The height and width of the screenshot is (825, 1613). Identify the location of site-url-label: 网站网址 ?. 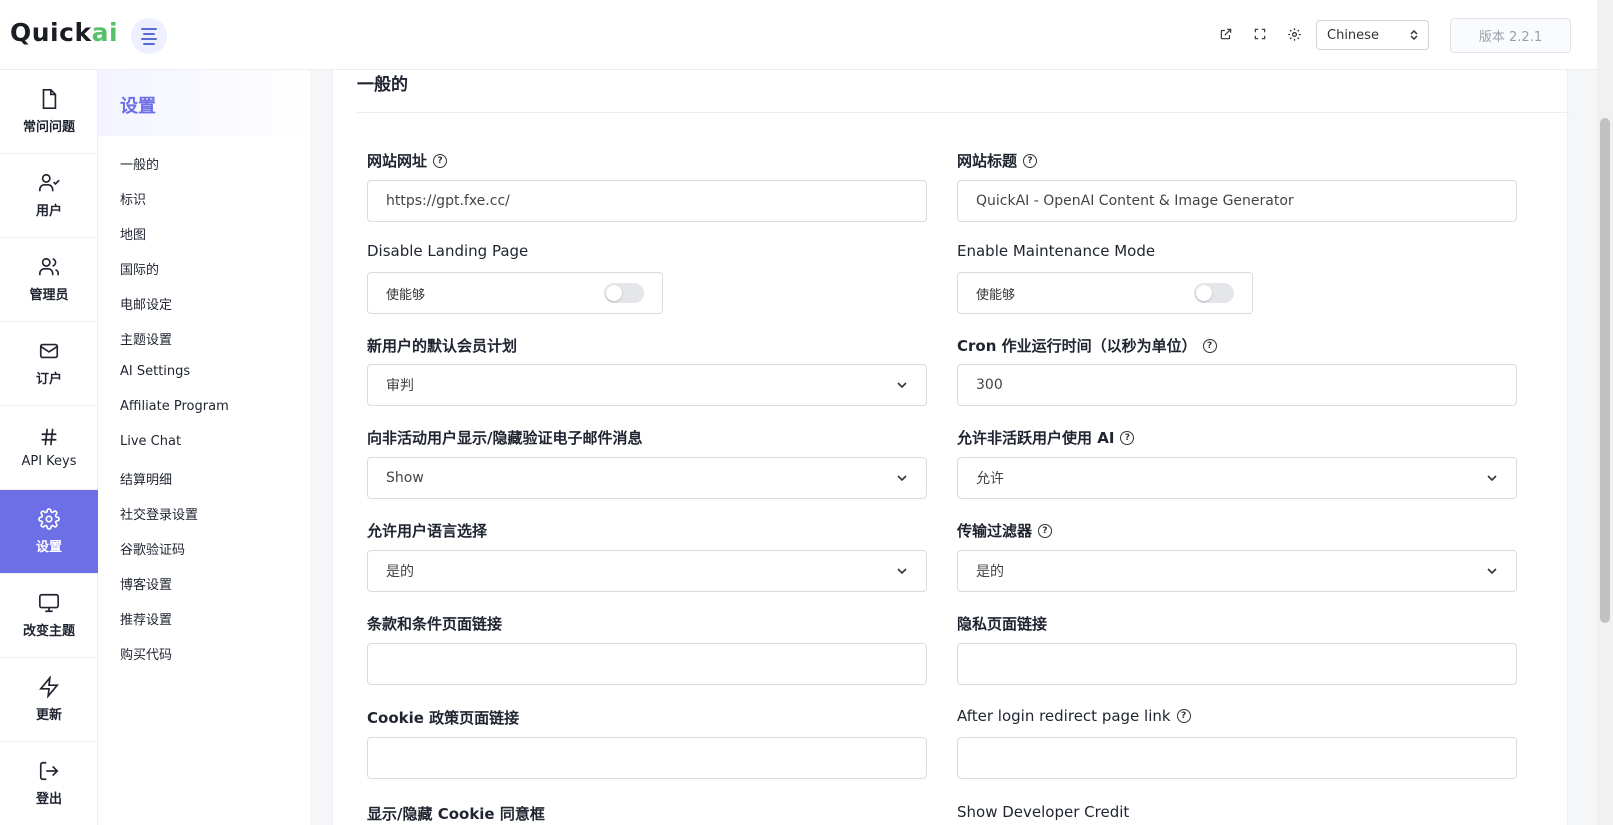
(407, 160).